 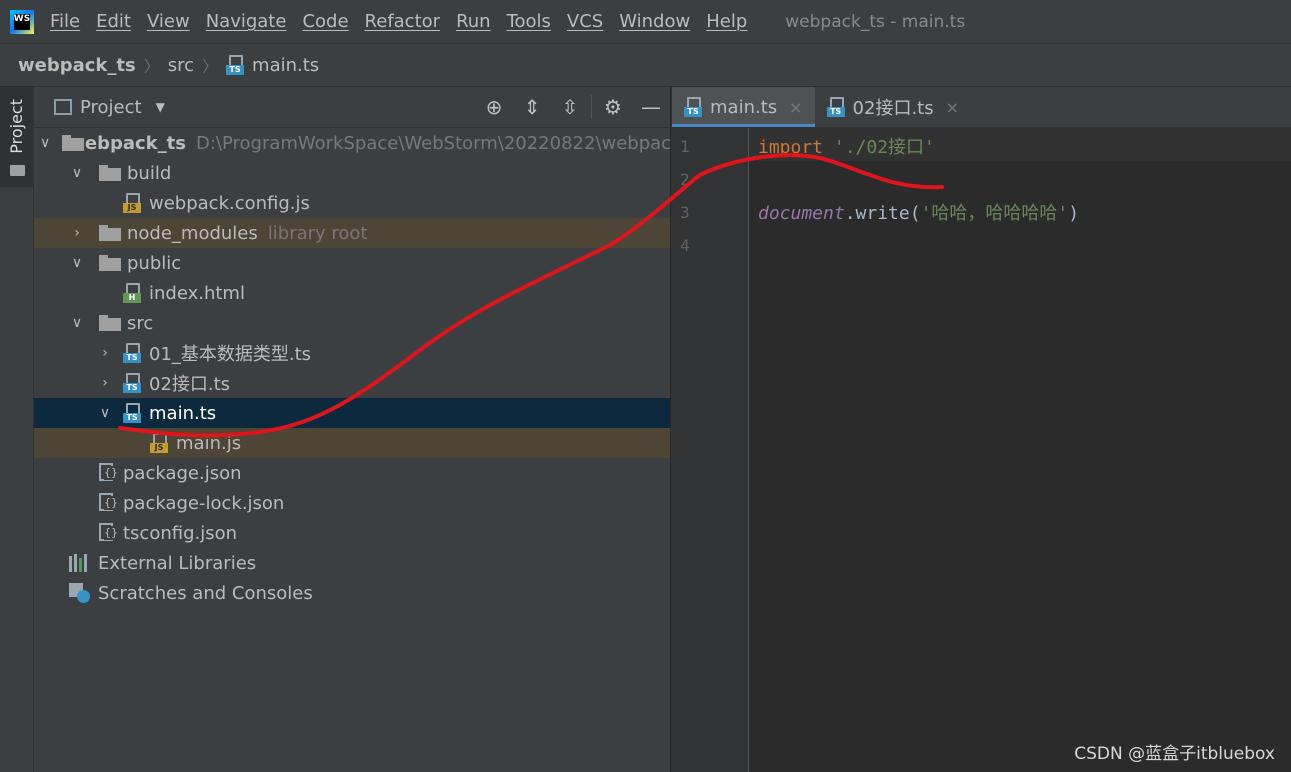 I want to click on tab-label: main.ts, so click(x=744, y=107).